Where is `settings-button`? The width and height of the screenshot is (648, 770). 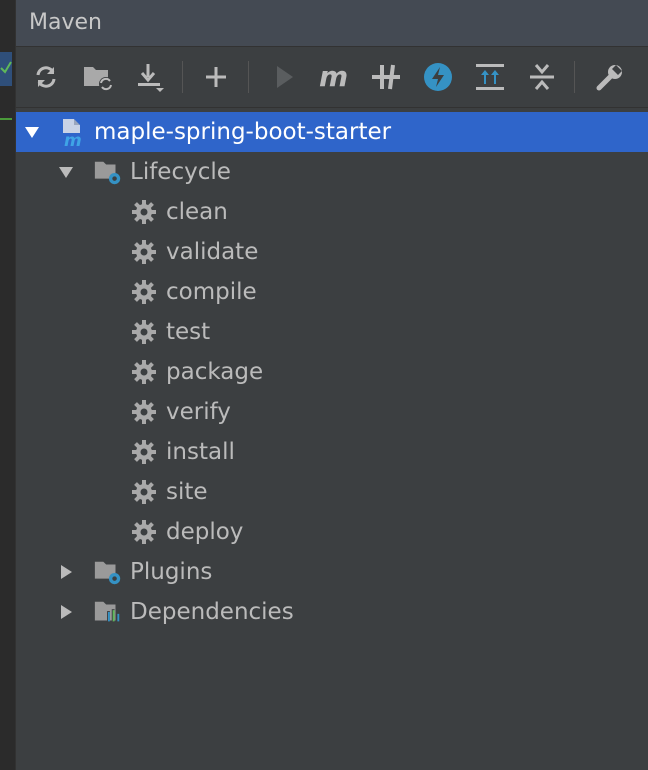
settings-button is located at coordinates (610, 77).